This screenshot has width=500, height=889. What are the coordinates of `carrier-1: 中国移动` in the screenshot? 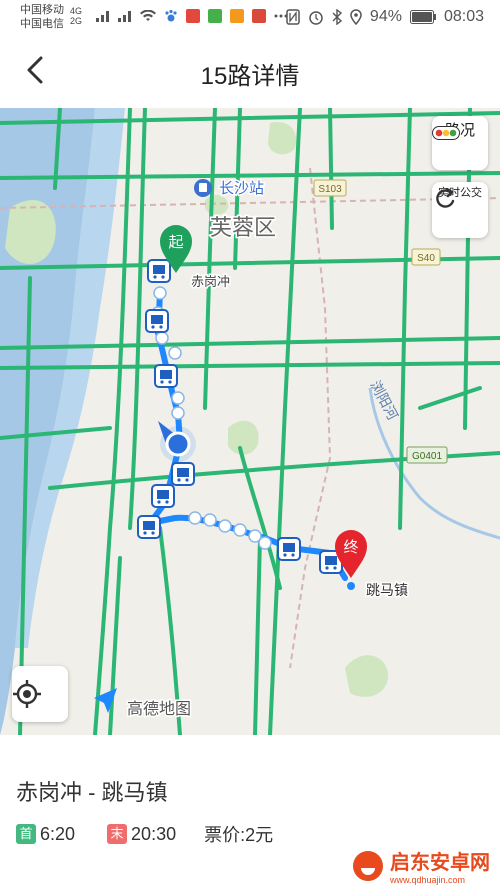 It's located at (42, 10).